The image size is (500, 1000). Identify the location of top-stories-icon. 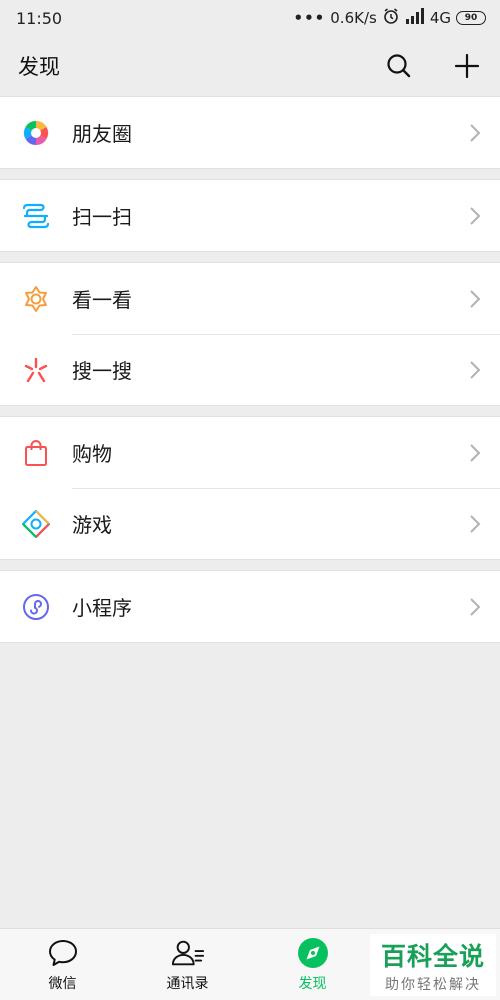
(36, 299).